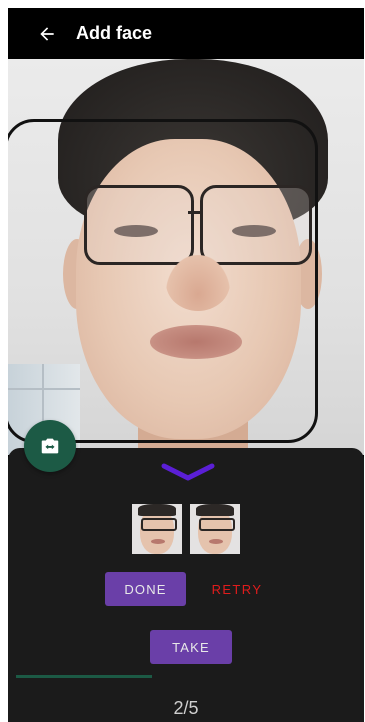 Image resolution: width=365 pixels, height=722 pixels. What do you see at coordinates (237, 589) in the screenshot?
I see `retry-button: RETRY` at bounding box center [237, 589].